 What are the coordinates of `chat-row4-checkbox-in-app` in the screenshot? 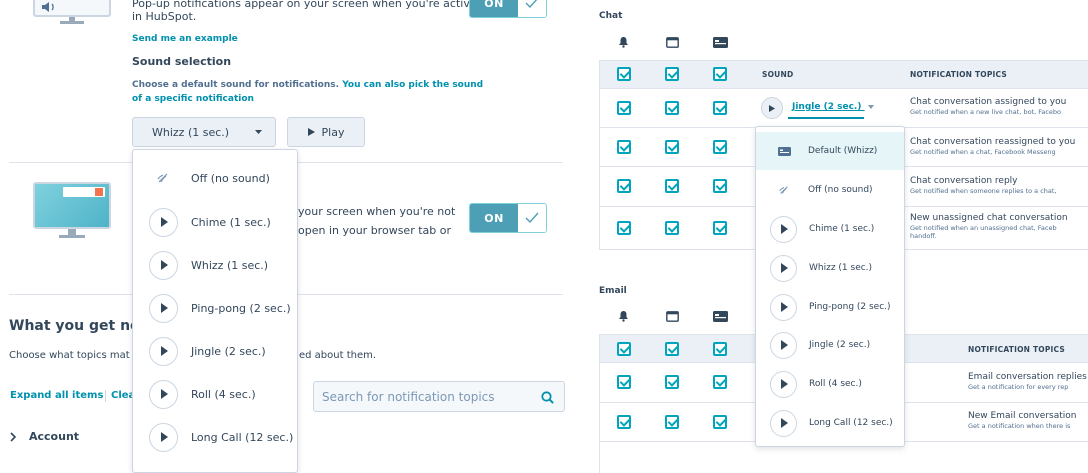 It's located at (624, 228).